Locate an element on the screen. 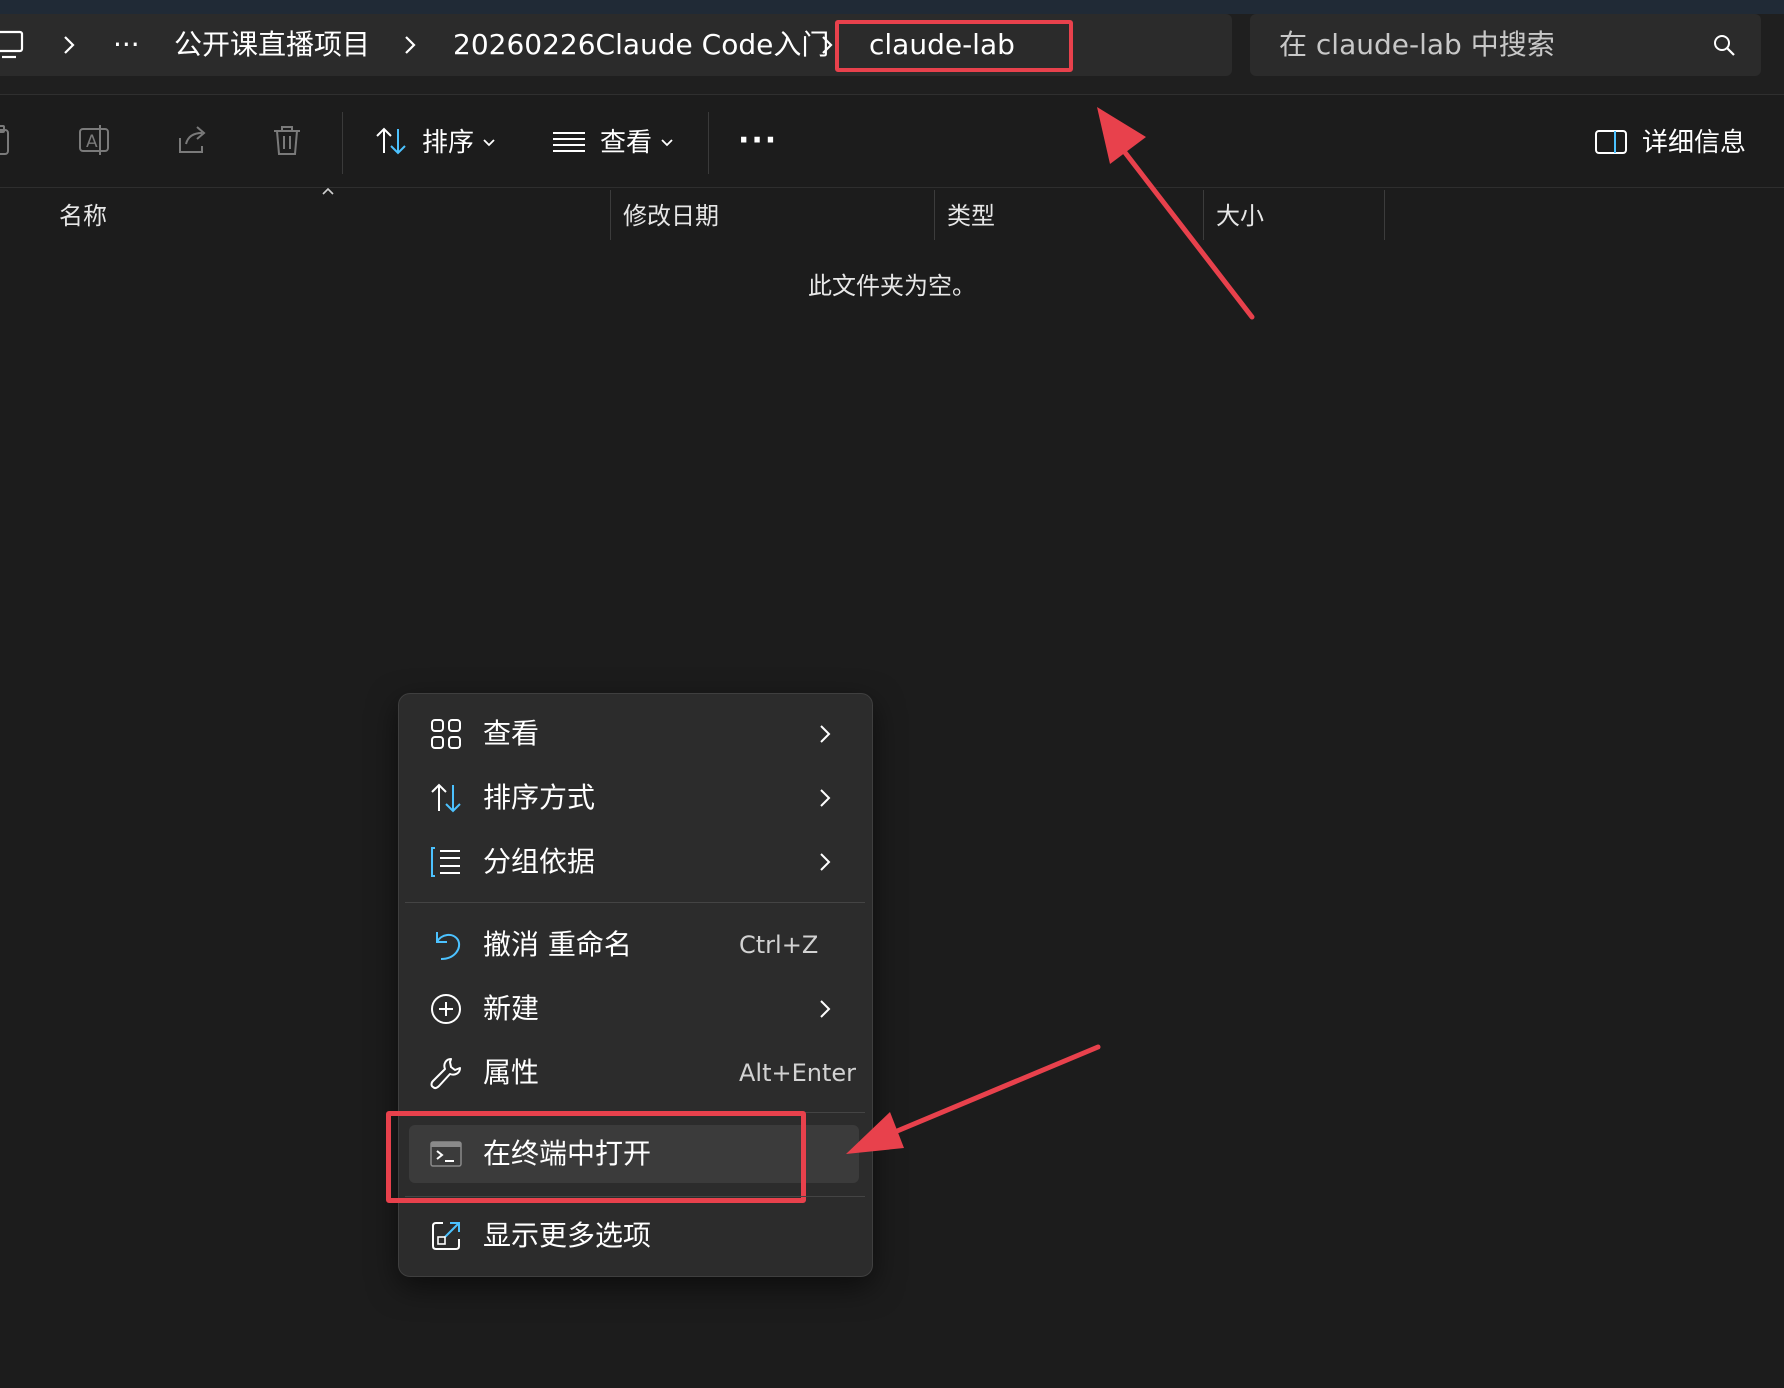  sort-button: 排序 is located at coordinates (448, 143).